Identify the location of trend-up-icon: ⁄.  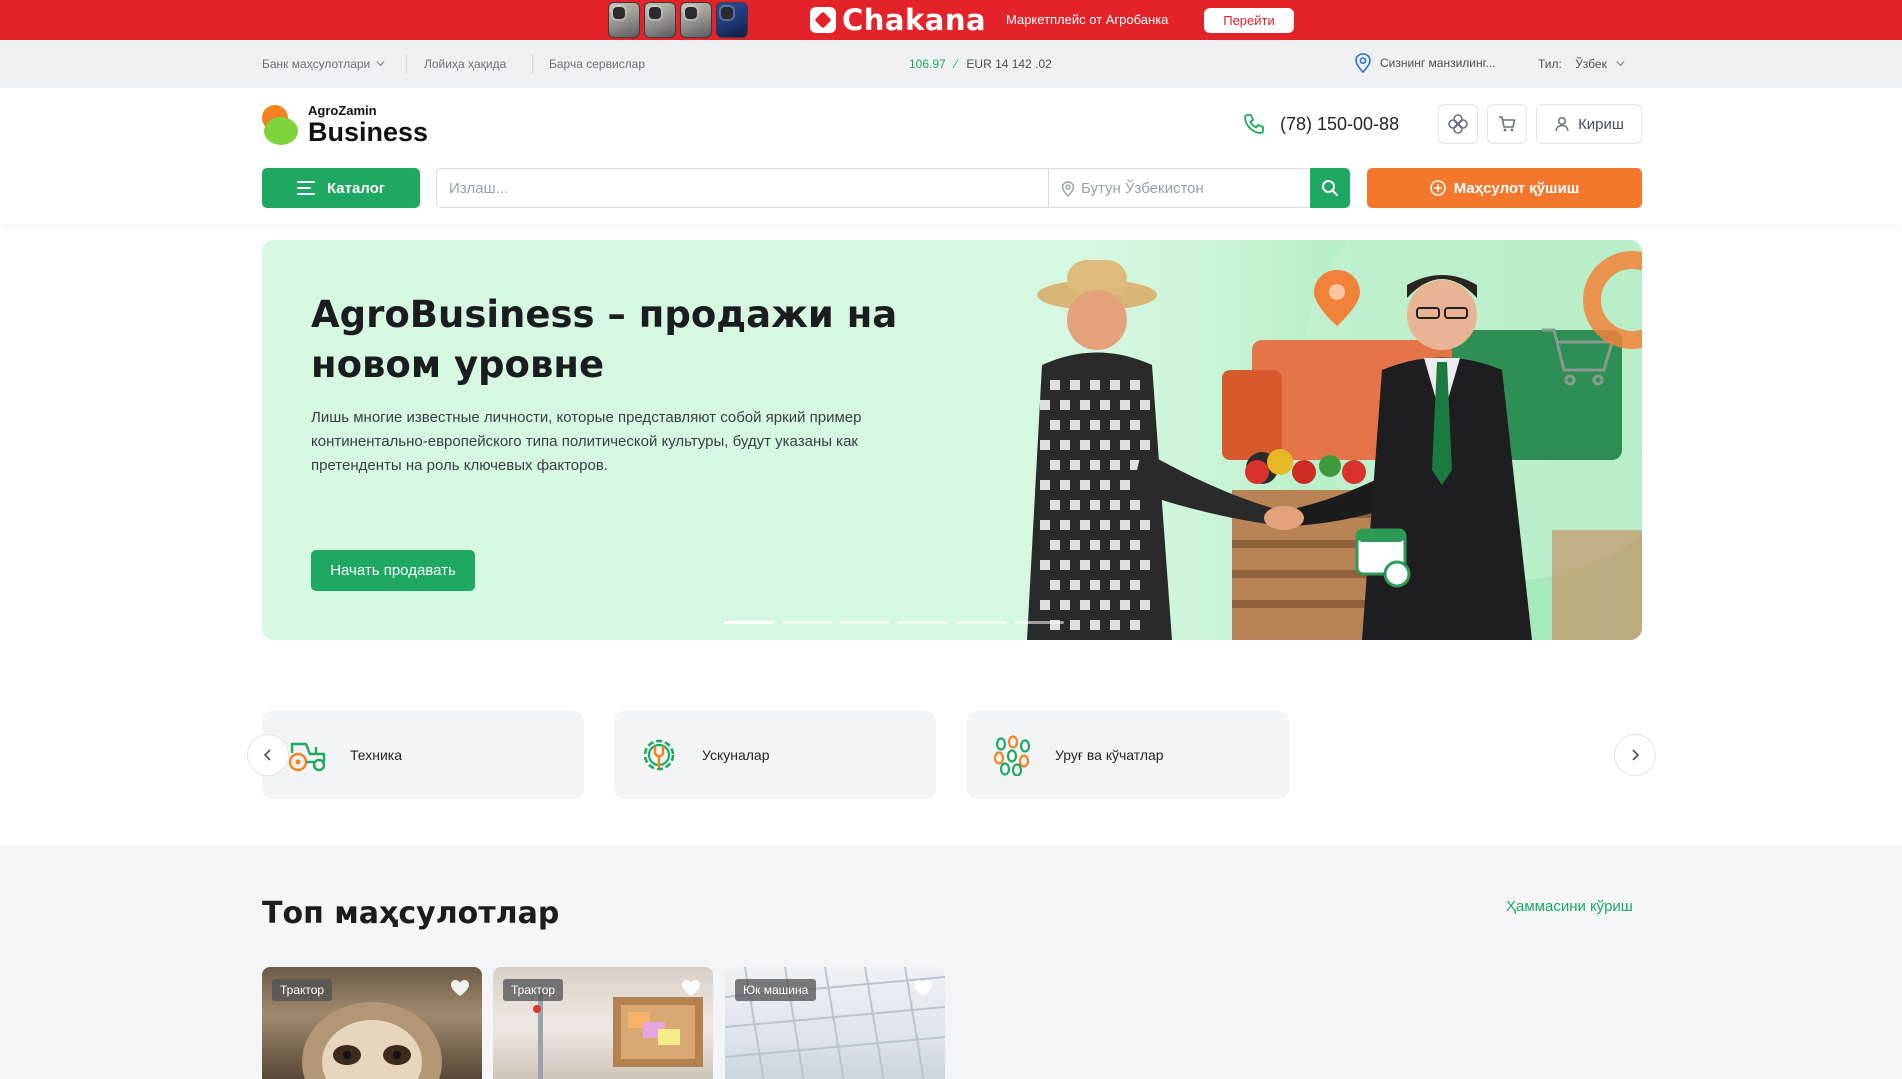
(956, 64).